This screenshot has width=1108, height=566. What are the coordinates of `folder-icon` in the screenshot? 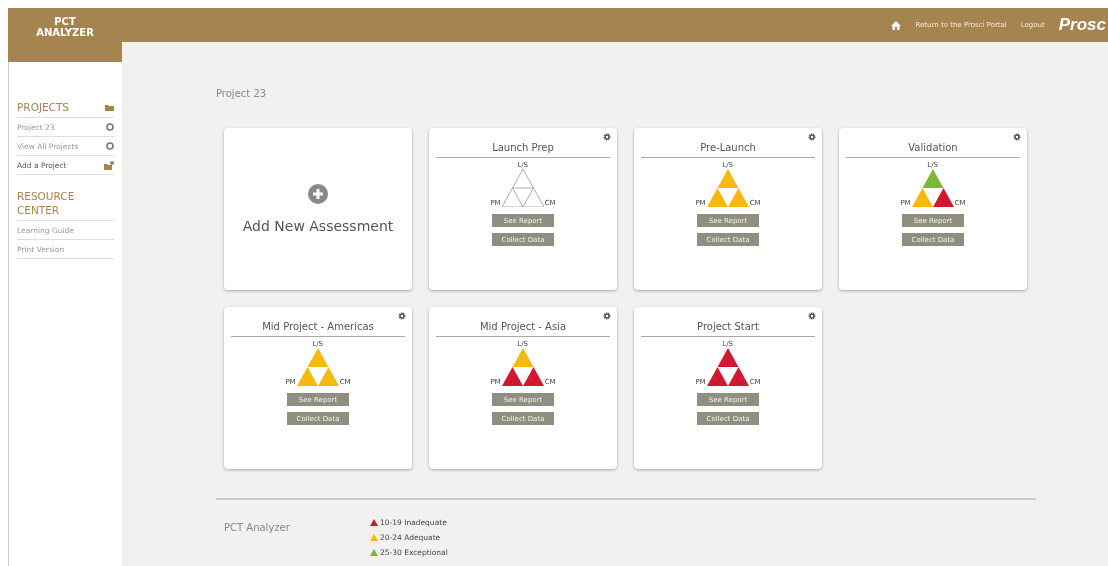 It's located at (109, 107).